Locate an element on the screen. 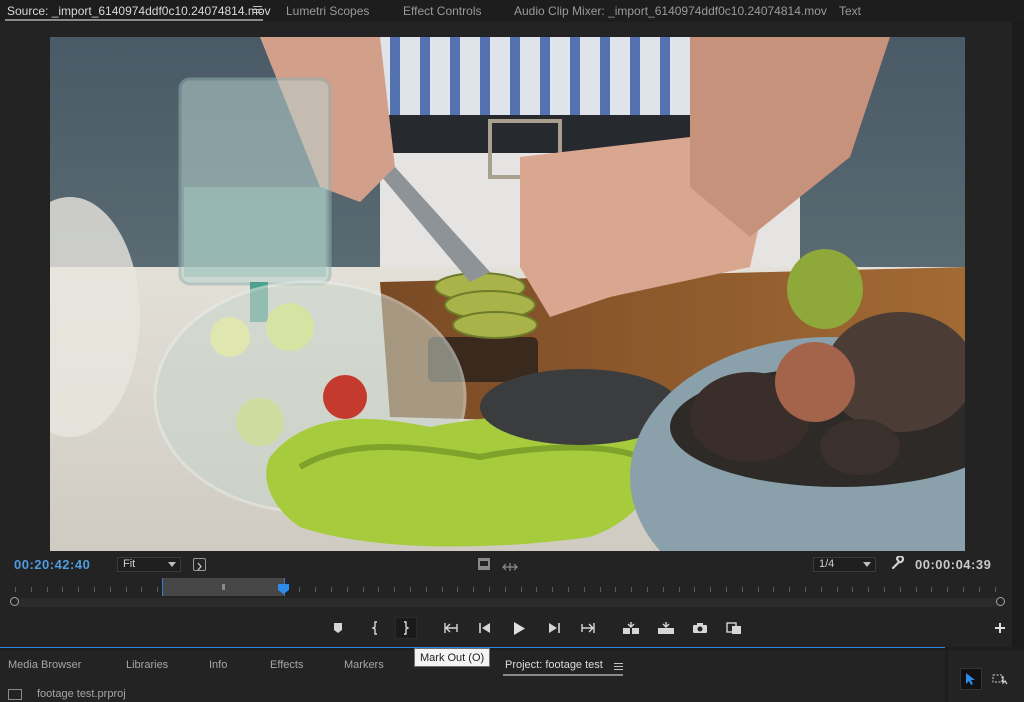 The width and height of the screenshot is (1024, 702). project-file-name: footage test.prproj is located at coordinates (81, 694).